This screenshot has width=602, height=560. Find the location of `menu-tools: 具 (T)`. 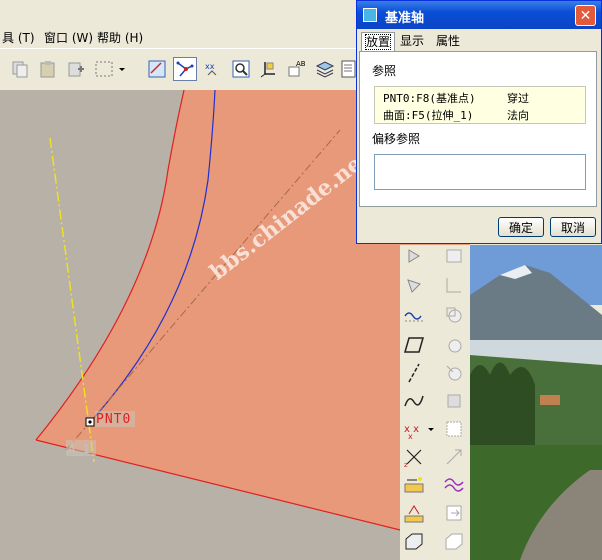

menu-tools: 具 (T) is located at coordinates (18, 37).